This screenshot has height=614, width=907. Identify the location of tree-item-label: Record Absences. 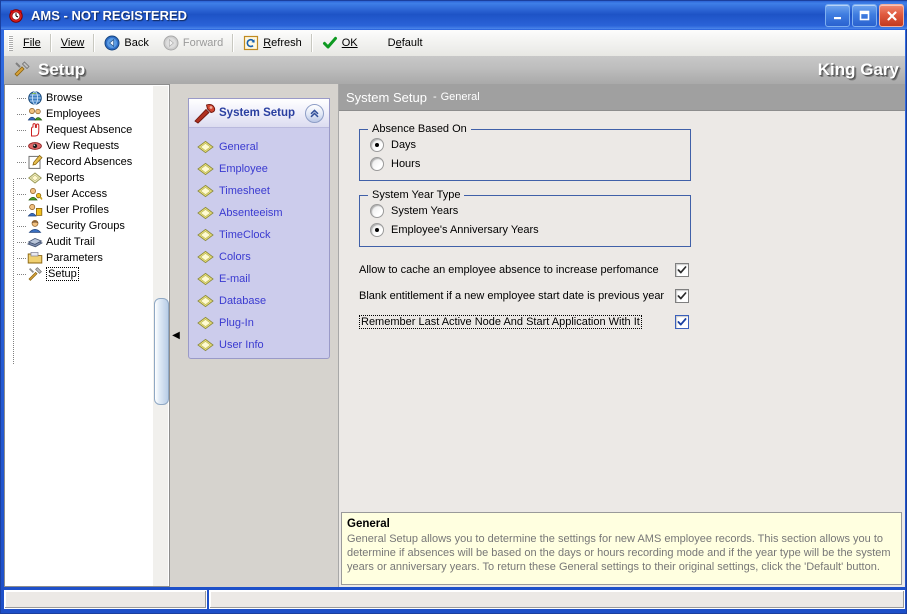
(89, 162).